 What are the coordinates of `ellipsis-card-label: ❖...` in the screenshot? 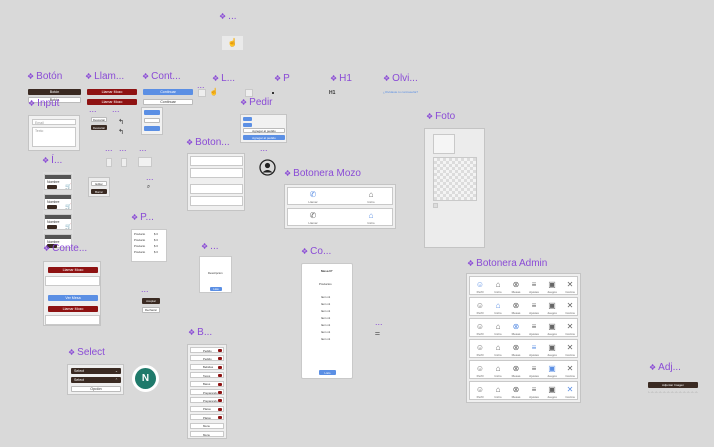 It's located at (210, 247).